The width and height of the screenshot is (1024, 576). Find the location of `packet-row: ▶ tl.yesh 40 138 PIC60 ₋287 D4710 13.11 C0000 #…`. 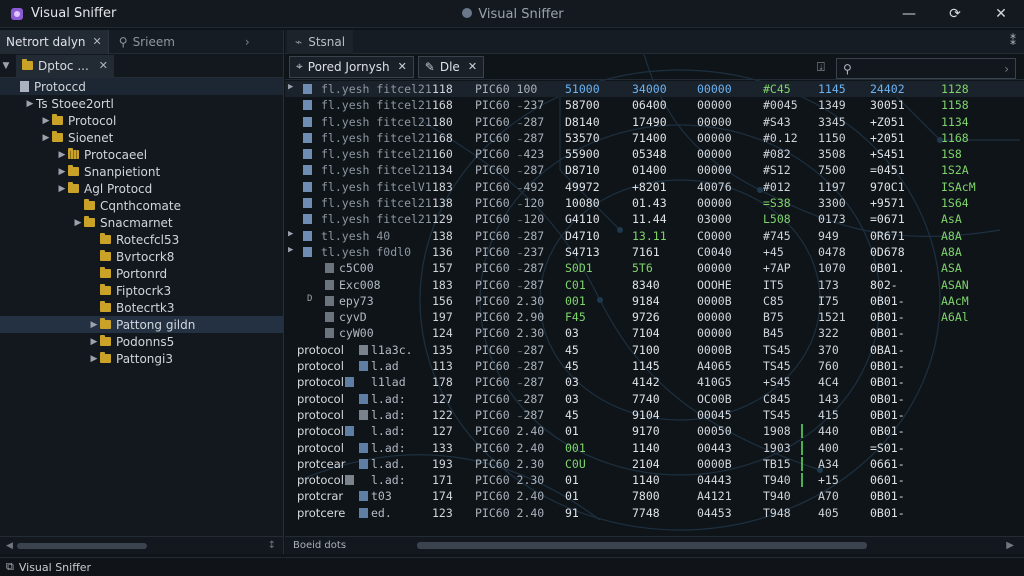

packet-row: ▶ tl.yesh 40 138 PIC60 ₋287 D4710 13.11 C0000 #… is located at coordinates (654, 236).